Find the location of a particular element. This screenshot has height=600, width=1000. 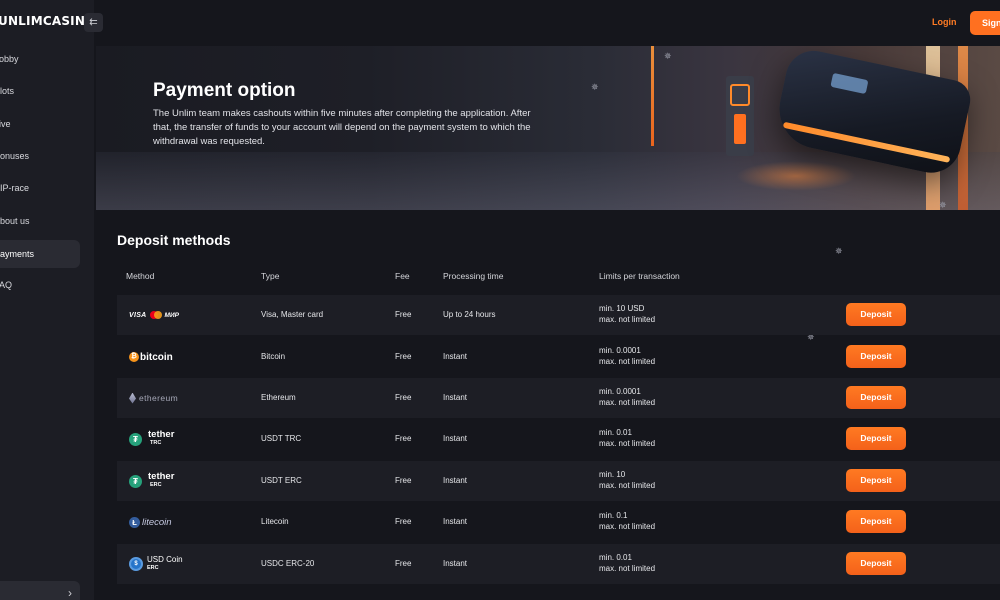

method-type: USDT TRC is located at coordinates (281, 438).